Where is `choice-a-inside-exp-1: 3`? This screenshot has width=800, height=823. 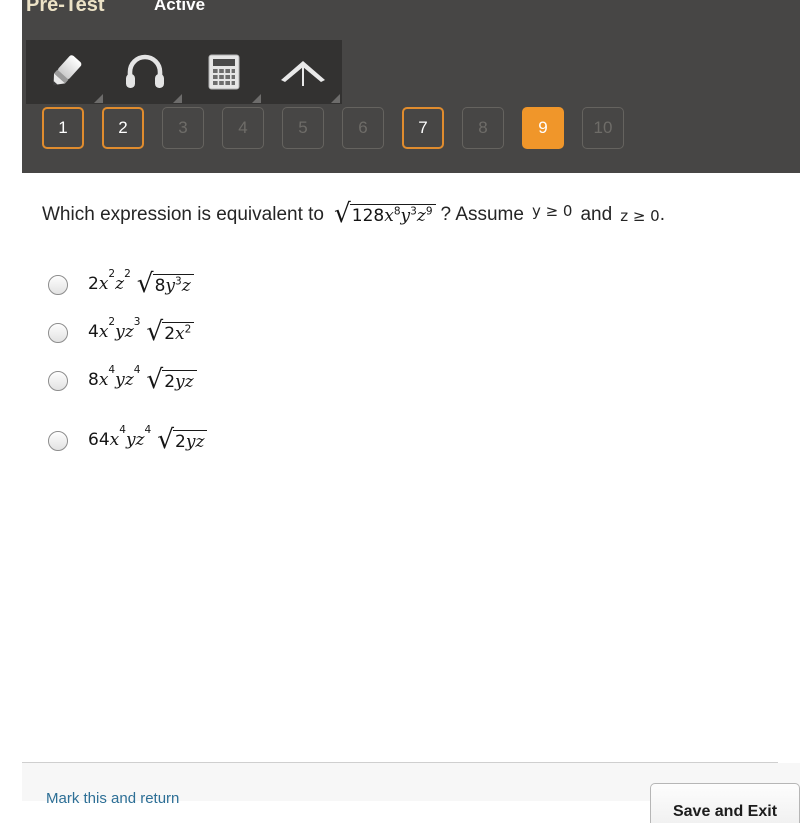 choice-a-inside-exp-1: 3 is located at coordinates (178, 281).